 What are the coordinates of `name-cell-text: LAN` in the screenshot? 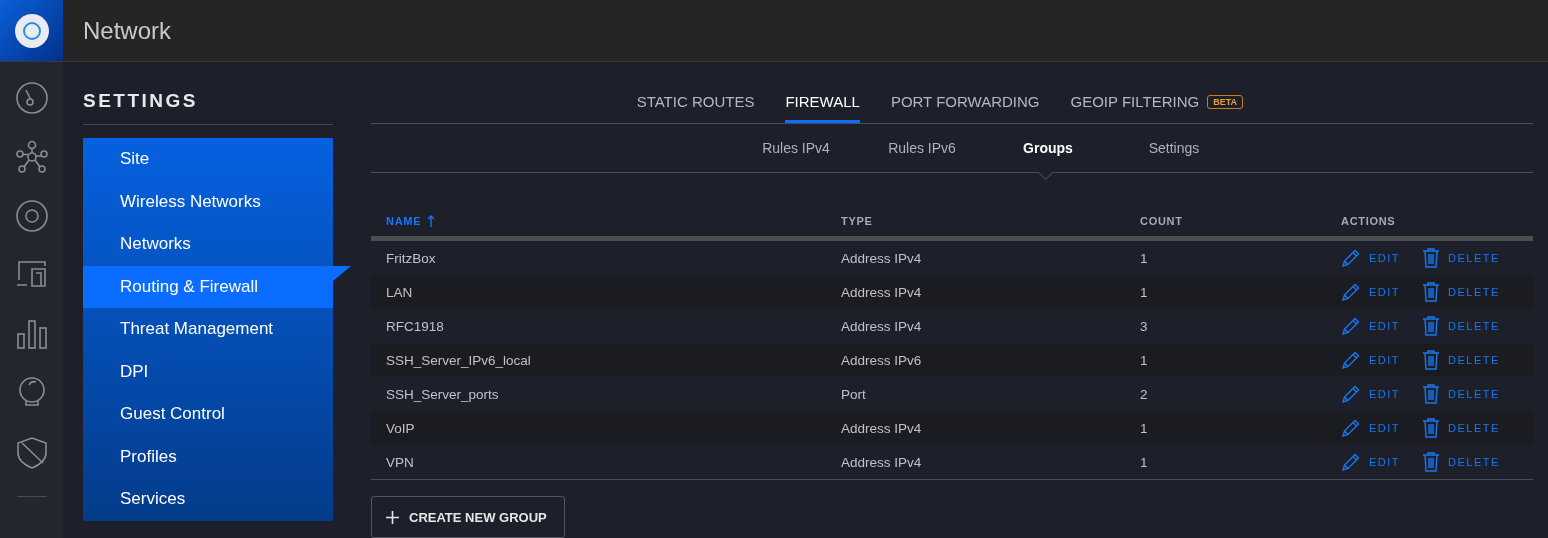 It's located at (399, 292).